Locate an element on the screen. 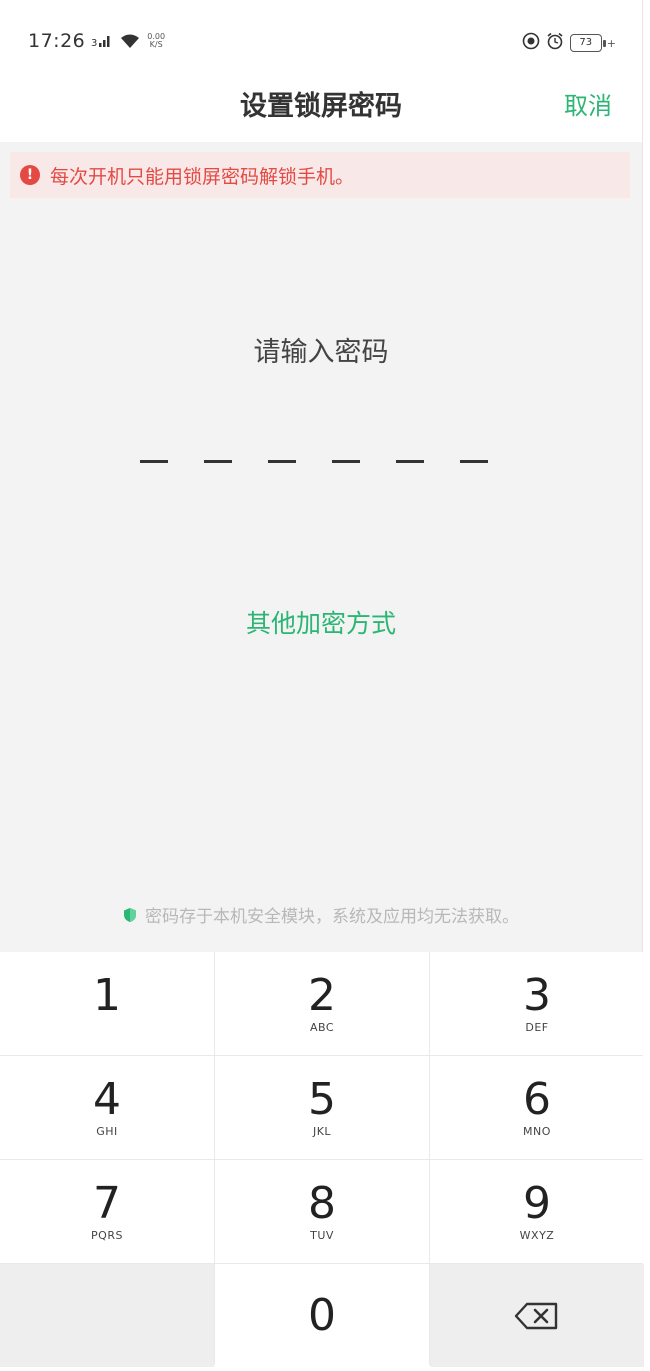 The width and height of the screenshot is (650, 1371). key-letters: JKL is located at coordinates (322, 1131).